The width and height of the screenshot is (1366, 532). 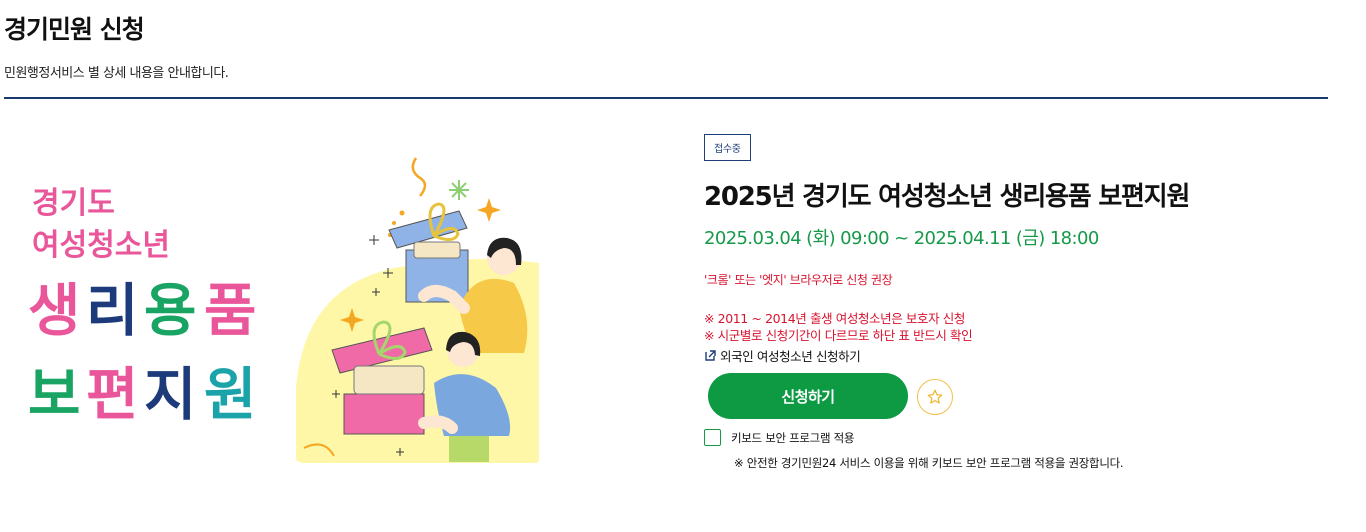 I want to click on browser-notice: '크롬' 또는 '엣지' 브라우저로 신청 권장, so click(x=798, y=280).